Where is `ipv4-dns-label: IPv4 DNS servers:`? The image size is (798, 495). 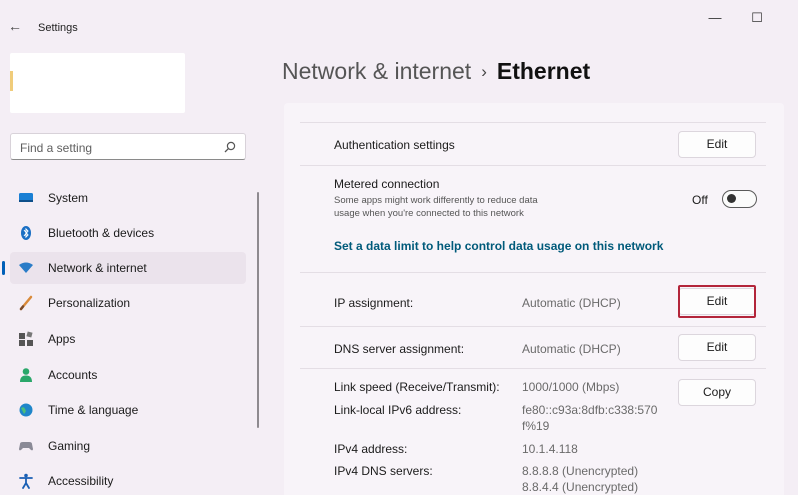 ipv4-dns-label: IPv4 DNS servers: is located at coordinates (383, 471).